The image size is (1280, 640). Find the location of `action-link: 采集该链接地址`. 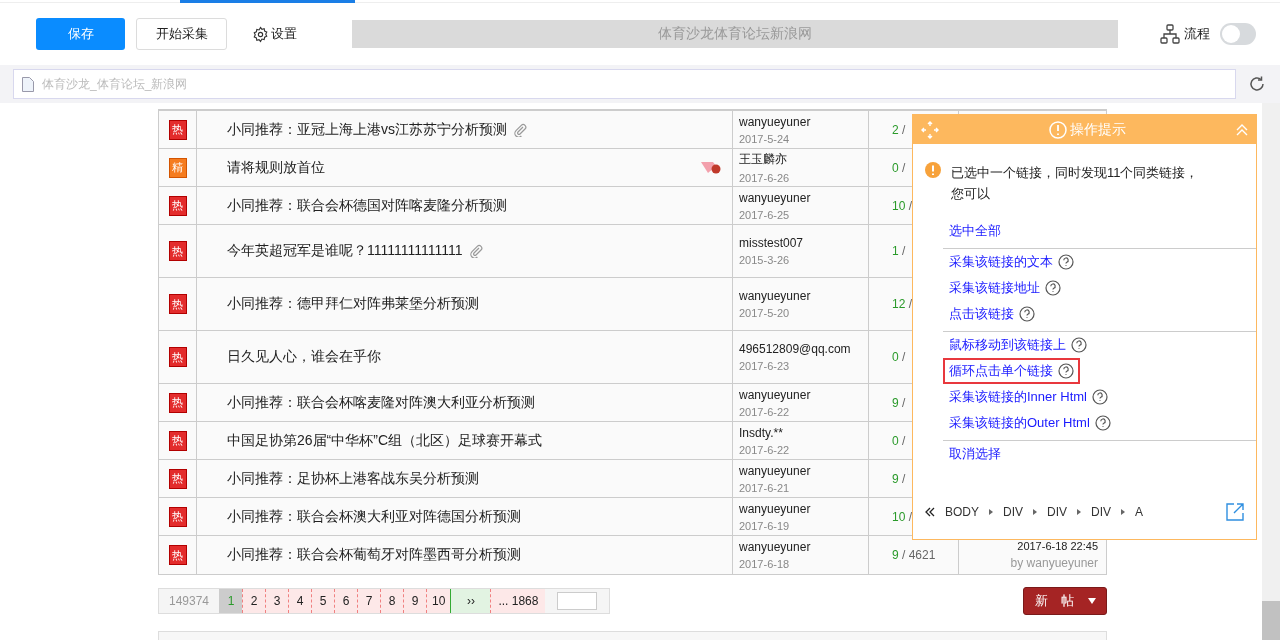

action-link: 采集该链接地址 is located at coordinates (1005, 288).